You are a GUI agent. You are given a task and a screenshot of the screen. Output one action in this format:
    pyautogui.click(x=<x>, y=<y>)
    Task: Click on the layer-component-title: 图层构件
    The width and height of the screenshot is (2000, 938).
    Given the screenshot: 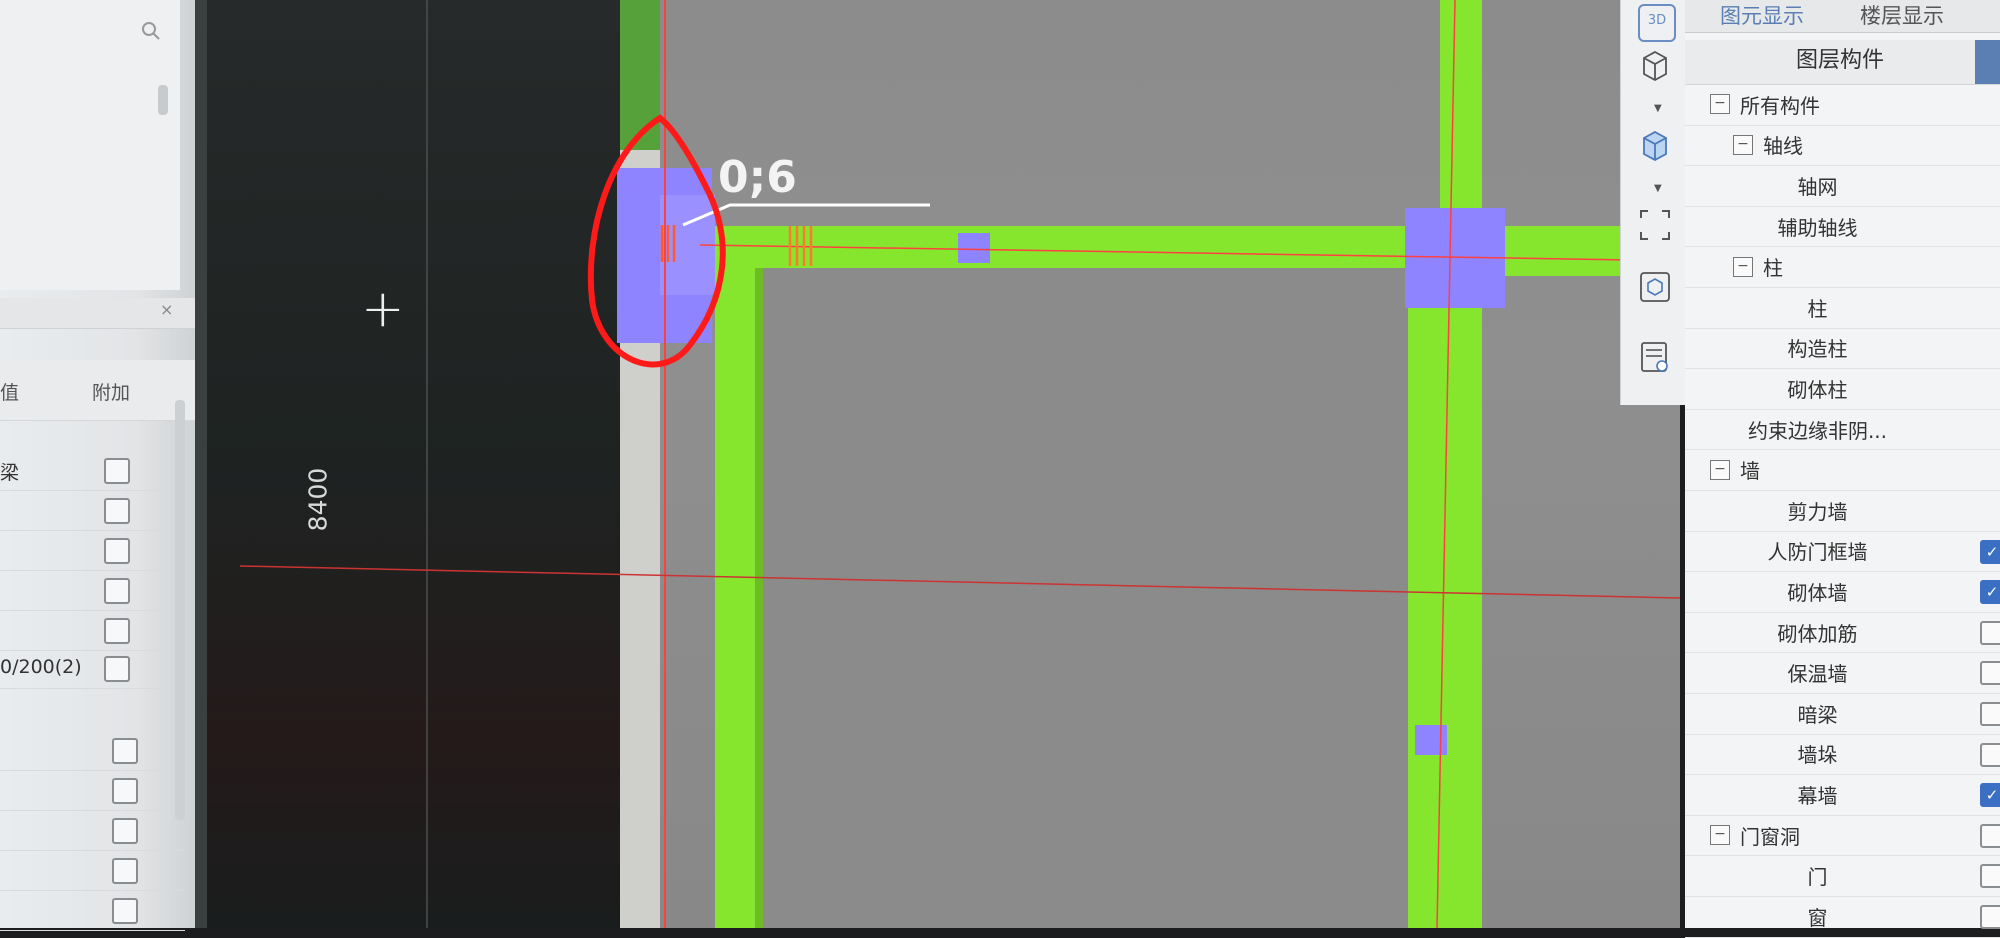 What is the action you would take?
    pyautogui.click(x=1839, y=60)
    